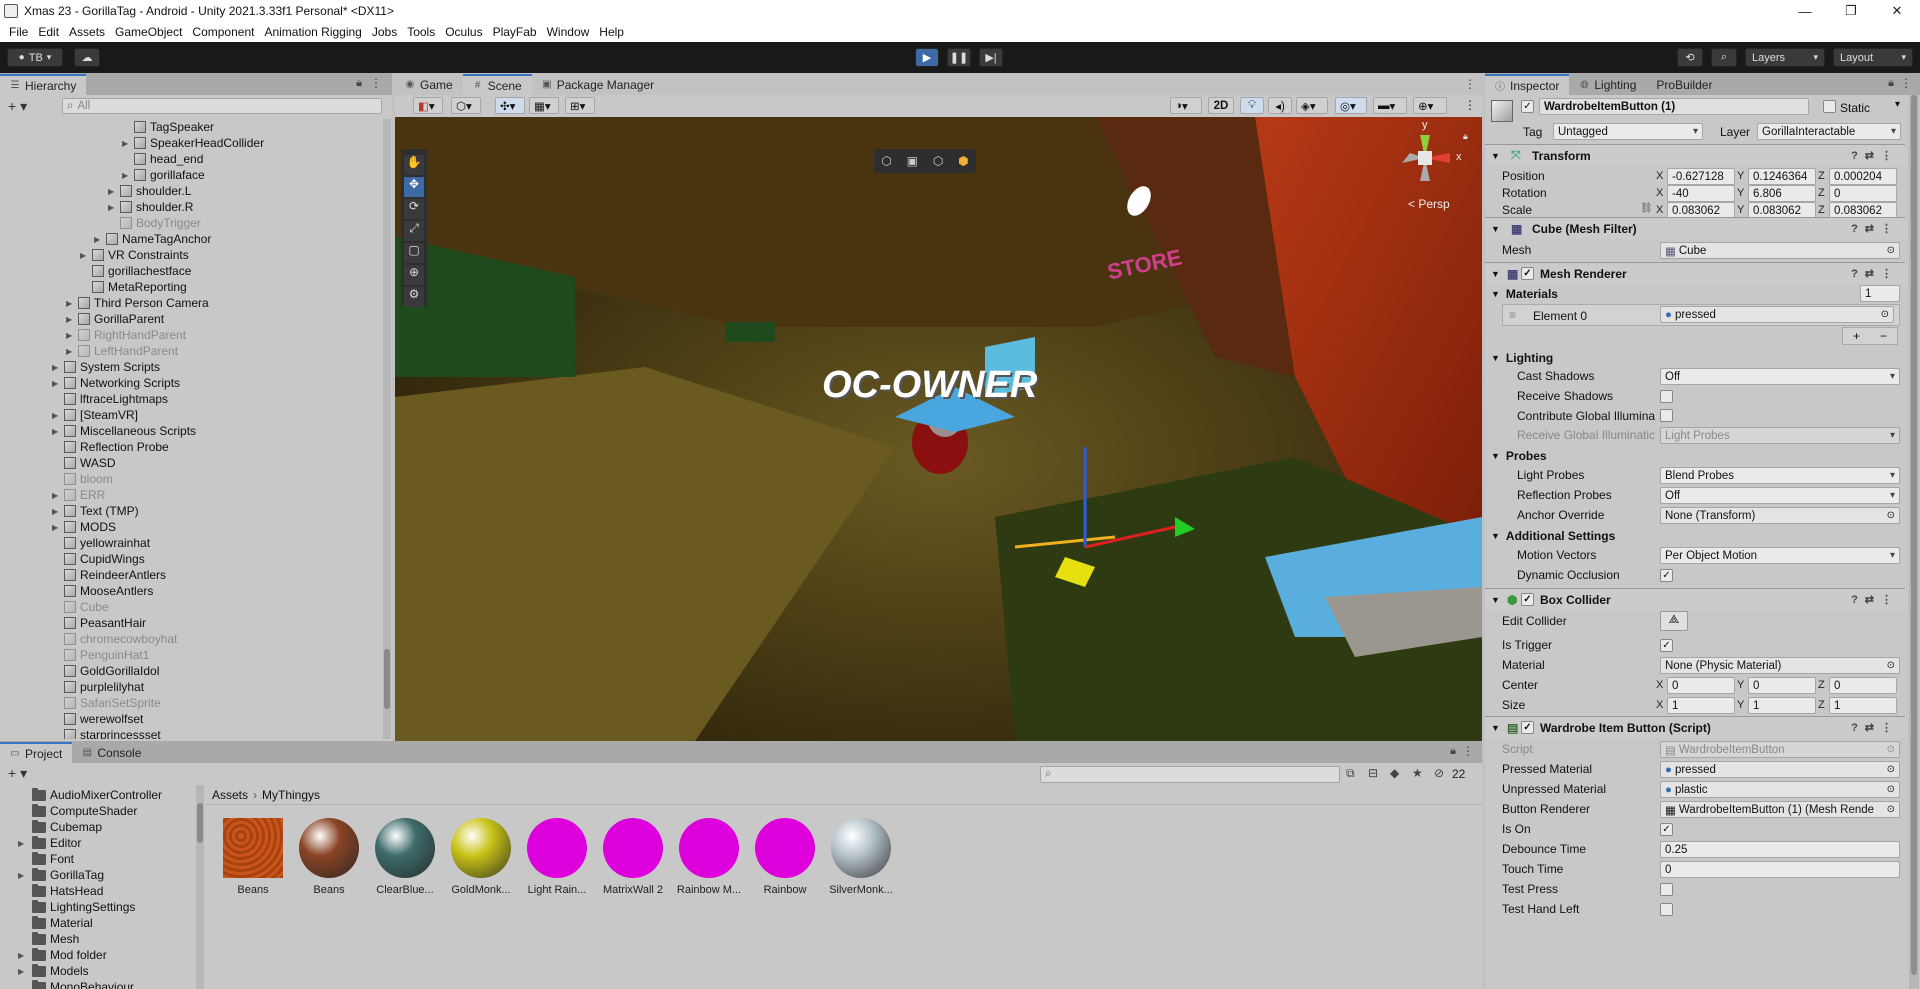 This screenshot has height=989, width=1920. What do you see at coordinates (1527, 727) in the screenshot?
I see `script-enabled-checkbox: ✓` at bounding box center [1527, 727].